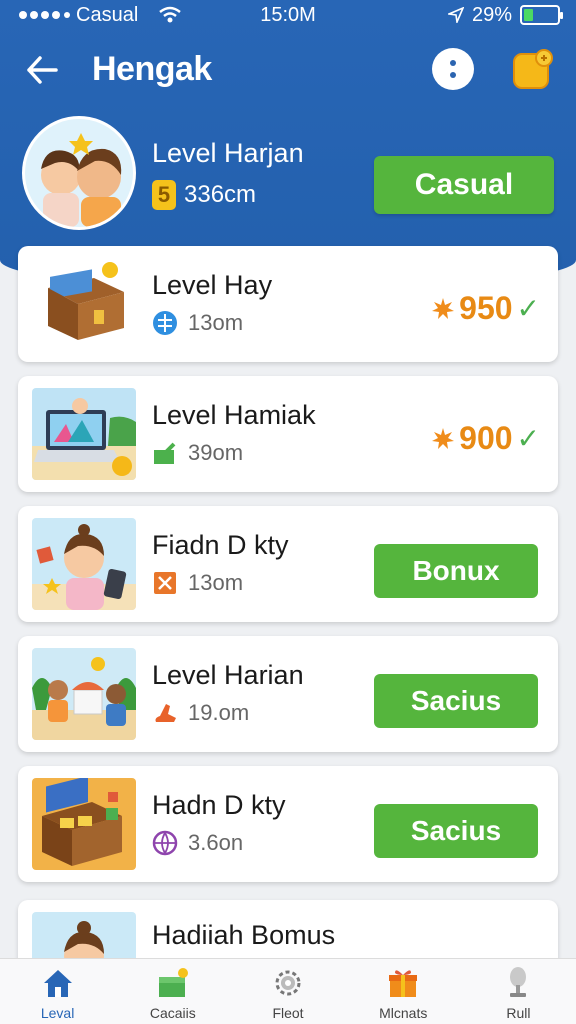 This screenshot has height=1024, width=576. I want to click on level-title: Hadn D kty, so click(219, 805).